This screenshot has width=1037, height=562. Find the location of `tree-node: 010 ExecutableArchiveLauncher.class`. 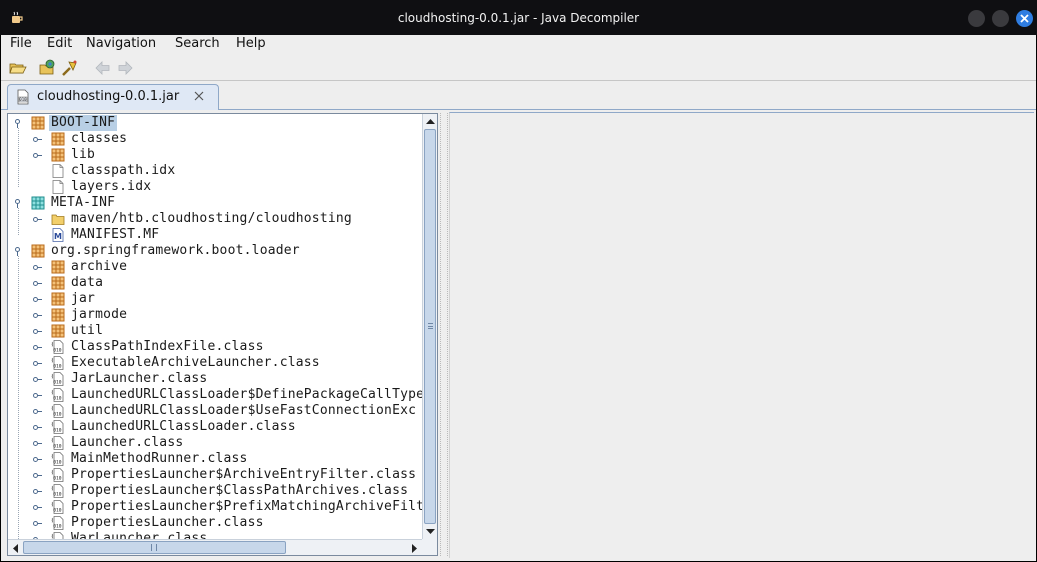

tree-node: 010 ExecutableArchiveLauncher.class is located at coordinates (215, 363).